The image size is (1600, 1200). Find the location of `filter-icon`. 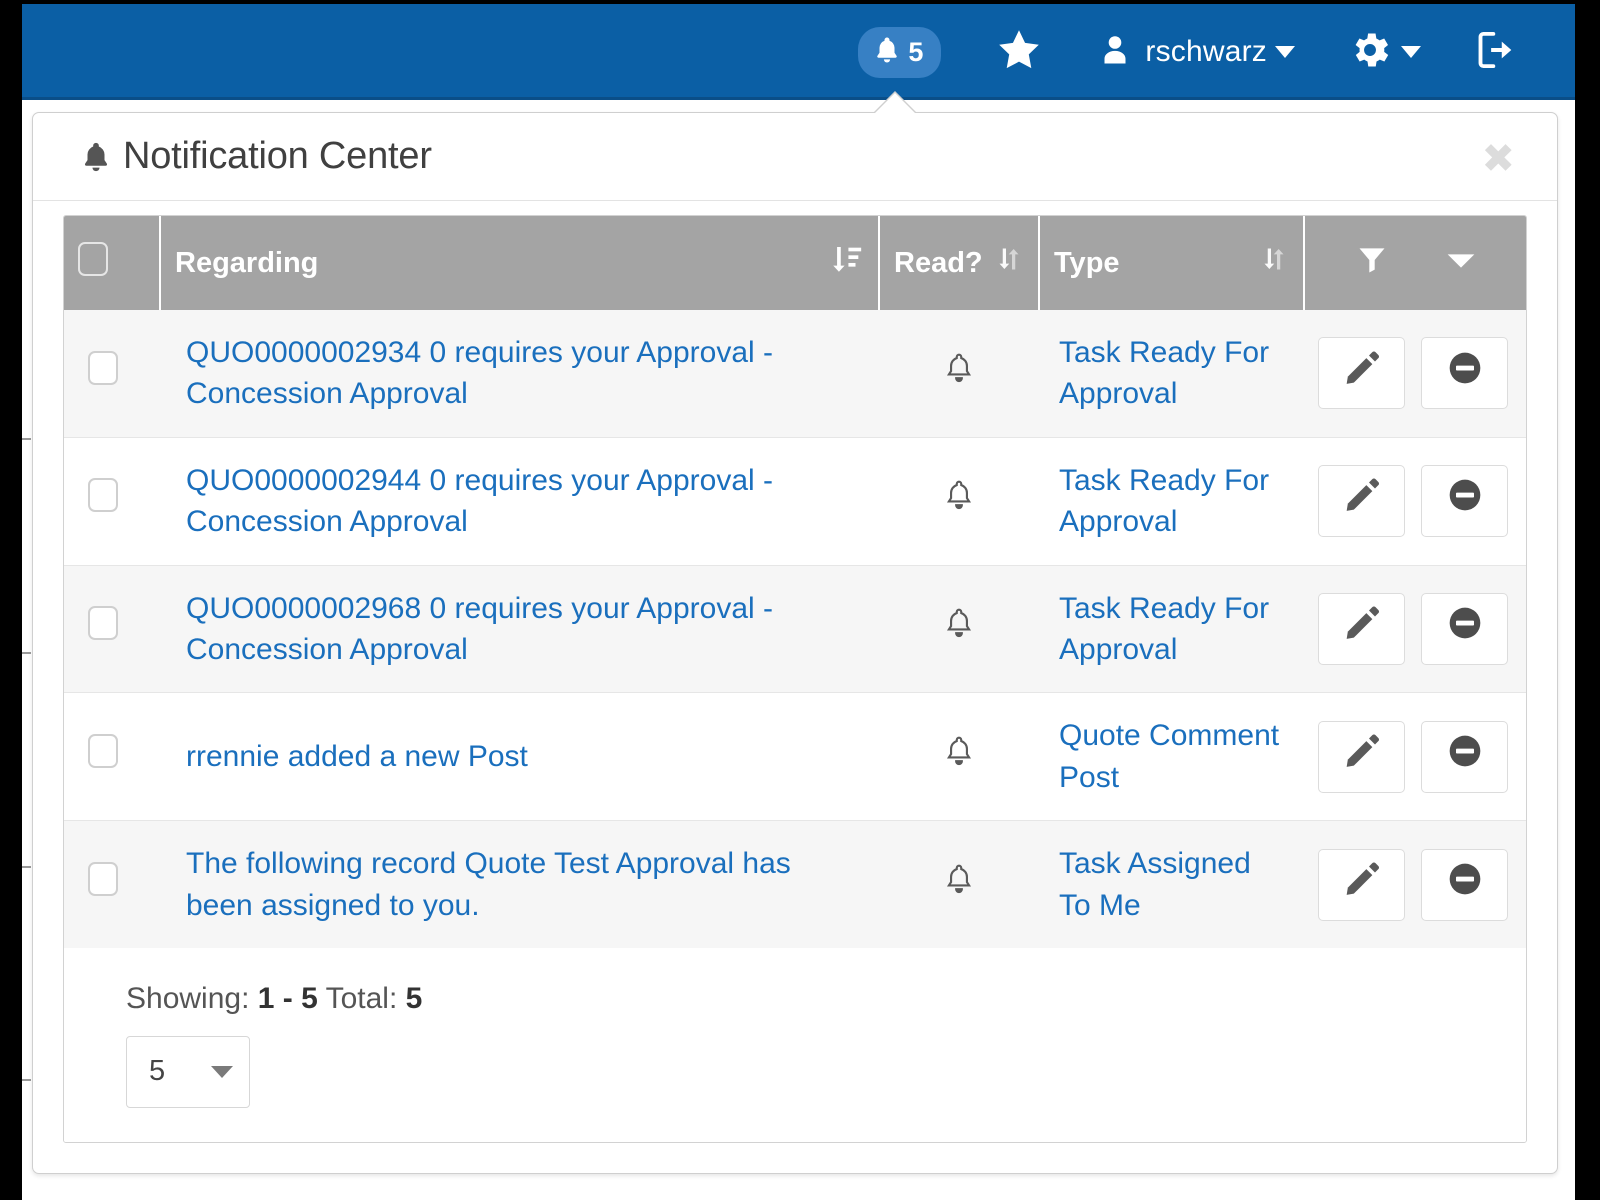

filter-icon is located at coordinates (1372, 263).